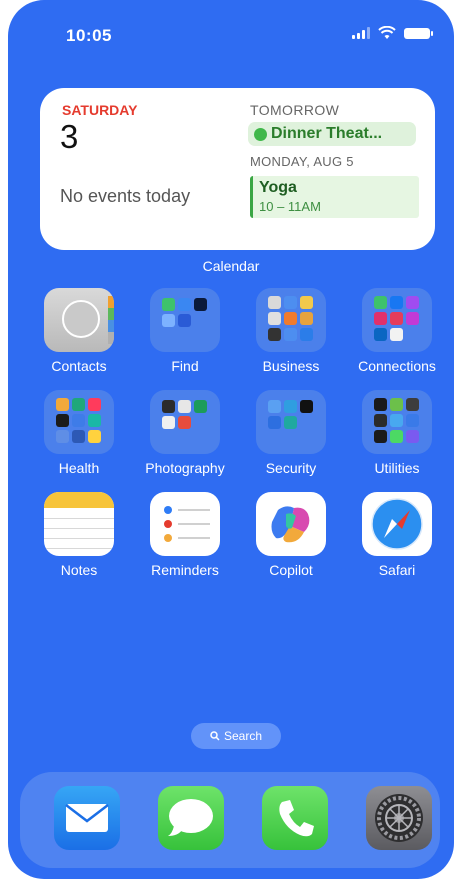  What do you see at coordinates (69, 136) in the screenshot?
I see `widget-date: 3` at bounding box center [69, 136].